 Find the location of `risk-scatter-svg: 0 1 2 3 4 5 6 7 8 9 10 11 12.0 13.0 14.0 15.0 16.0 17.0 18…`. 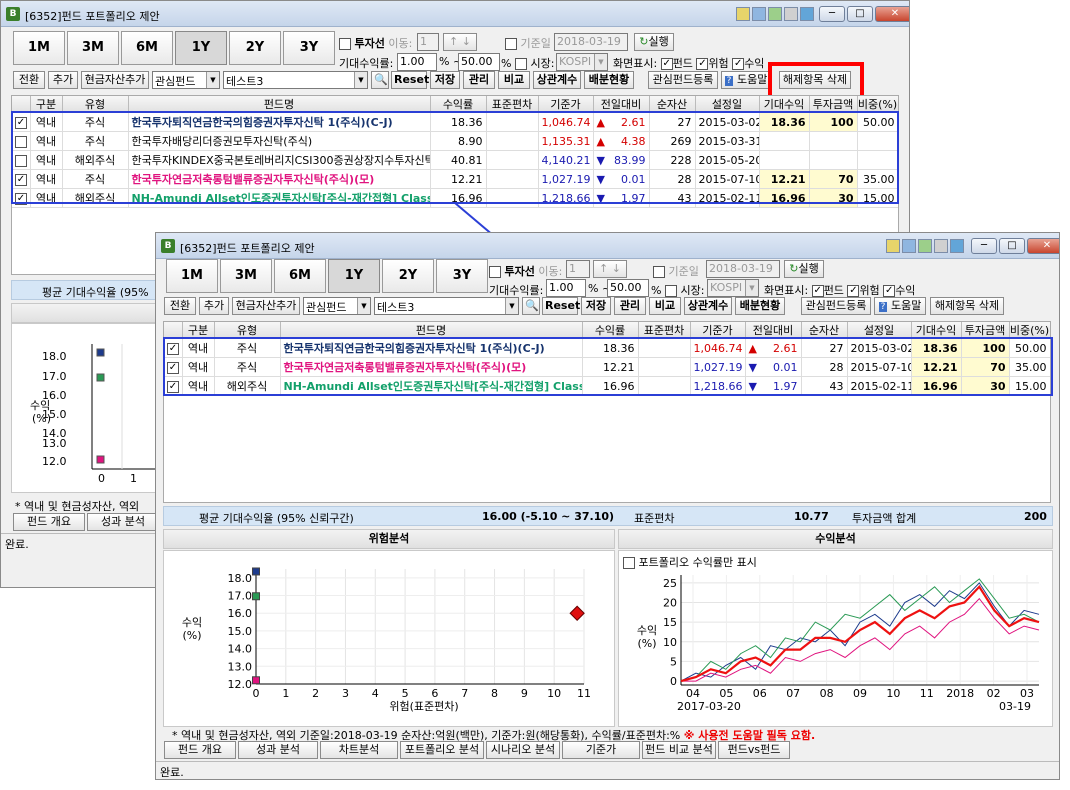

risk-scatter-svg: 0 1 2 3 4 5 6 7 8 9 10 11 12.0 13.0 14.0 15.0 16.0 17.0 18… is located at coordinates (386, 640).